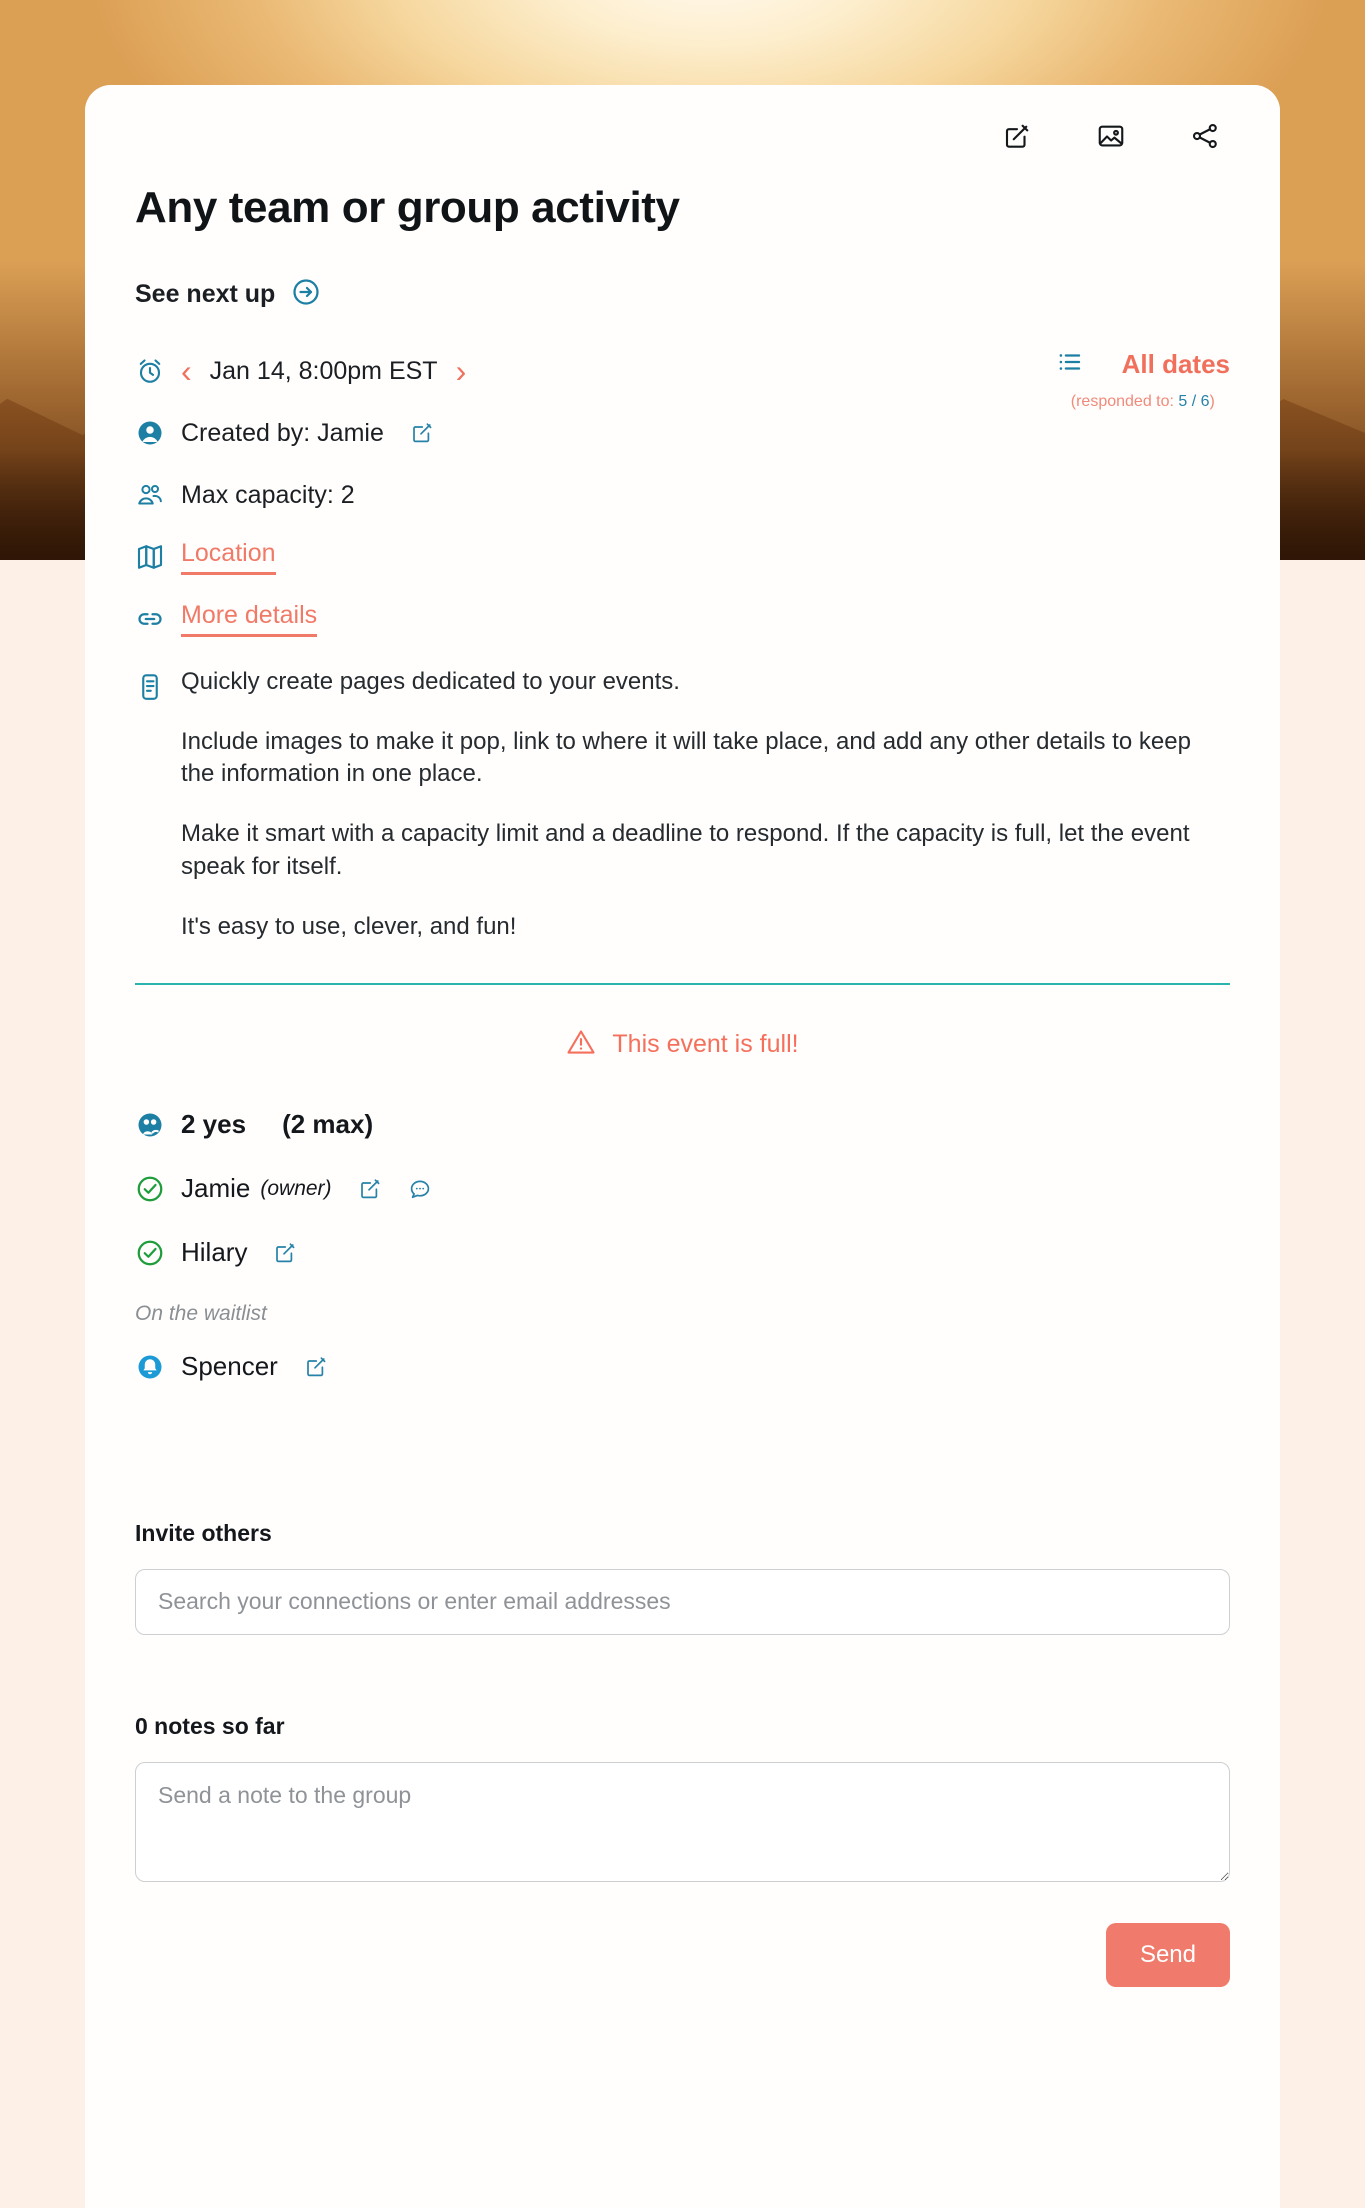 The image size is (1365, 2208). Describe the element at coordinates (268, 494) in the screenshot. I see `max-capacity-value: Max capacity: 2` at that location.